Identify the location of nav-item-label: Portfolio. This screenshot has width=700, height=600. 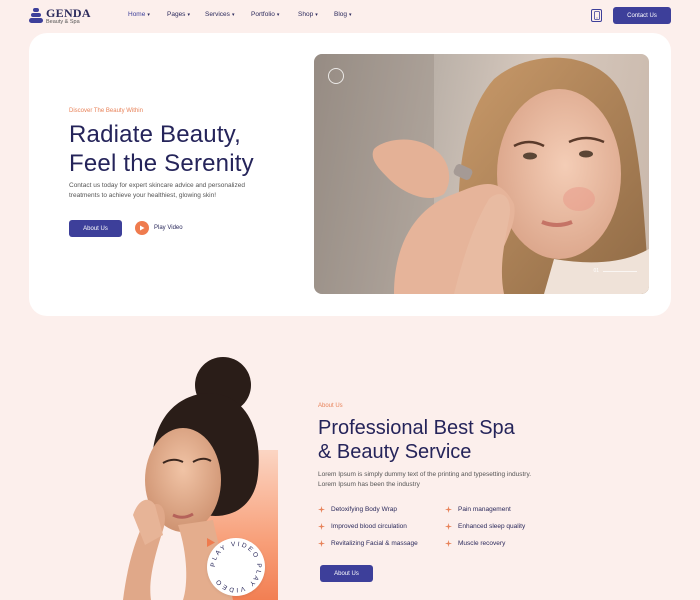
(263, 14).